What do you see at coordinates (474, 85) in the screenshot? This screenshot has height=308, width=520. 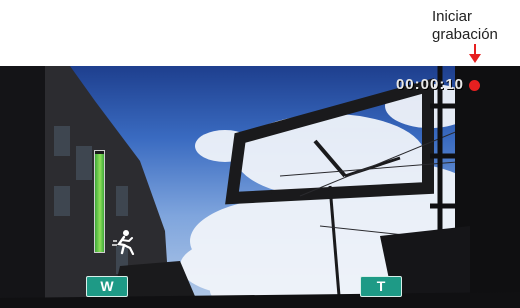 I see `recording-indicator-icon` at bounding box center [474, 85].